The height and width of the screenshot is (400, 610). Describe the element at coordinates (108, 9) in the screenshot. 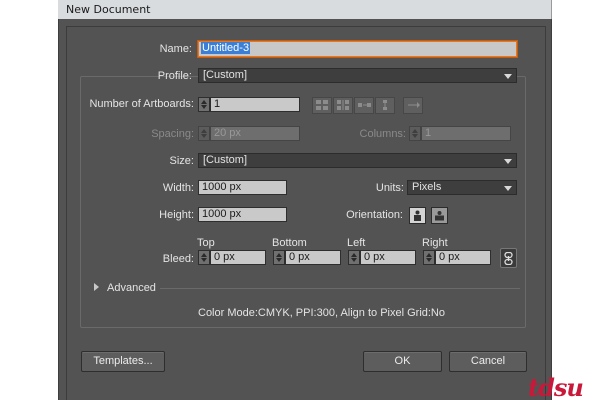

I see `window-title: New Document` at that location.